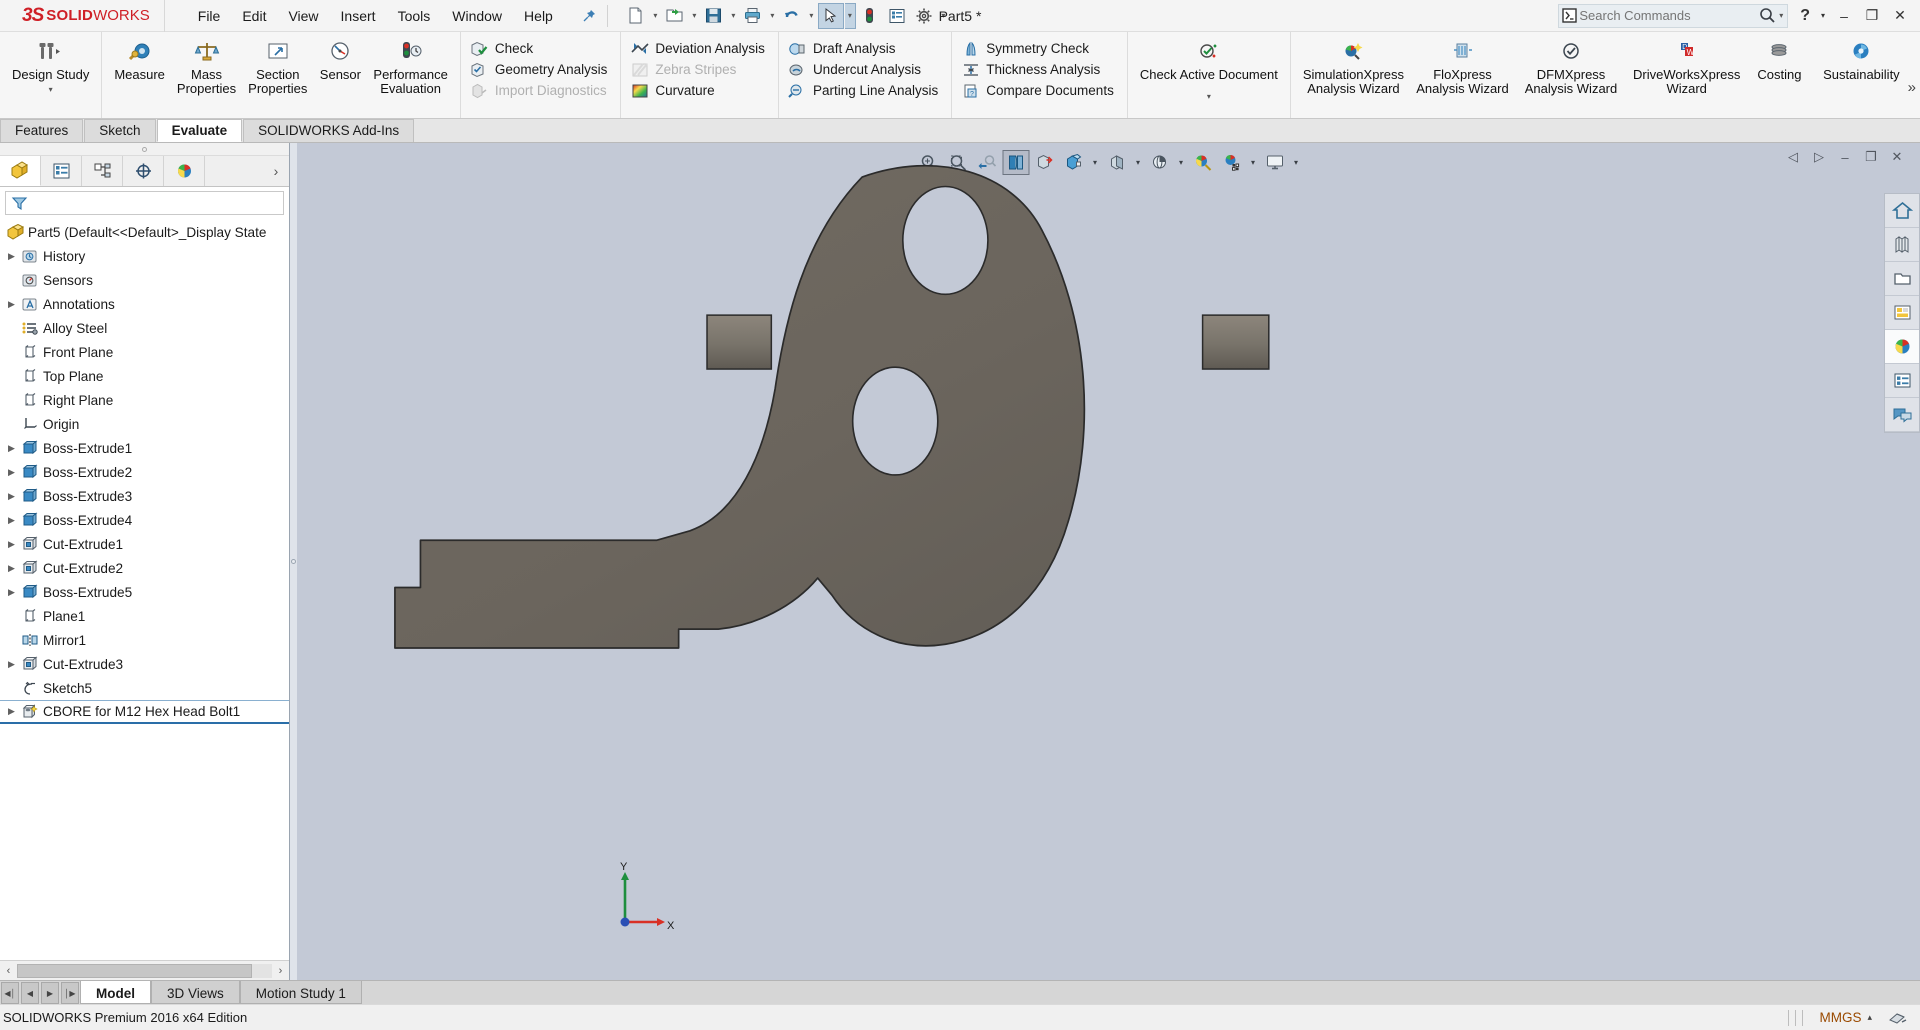 The width and height of the screenshot is (1920, 1030). What do you see at coordinates (924, 16) in the screenshot?
I see `options-gear-icon` at bounding box center [924, 16].